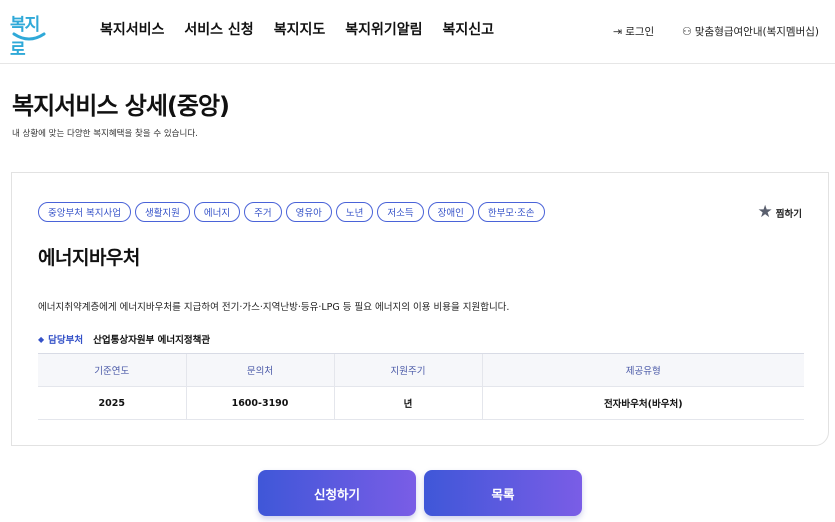 The image size is (835, 522). I want to click on login-label: 로그인, so click(640, 32).